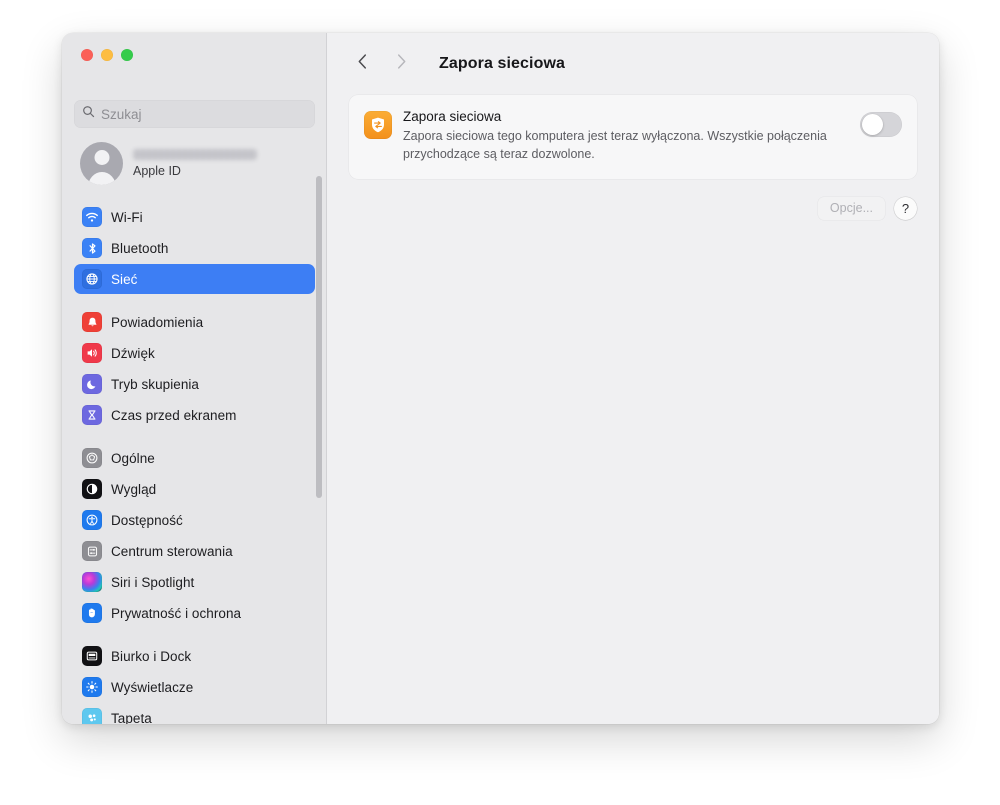  I want to click on wifi-icon, so click(92, 217).